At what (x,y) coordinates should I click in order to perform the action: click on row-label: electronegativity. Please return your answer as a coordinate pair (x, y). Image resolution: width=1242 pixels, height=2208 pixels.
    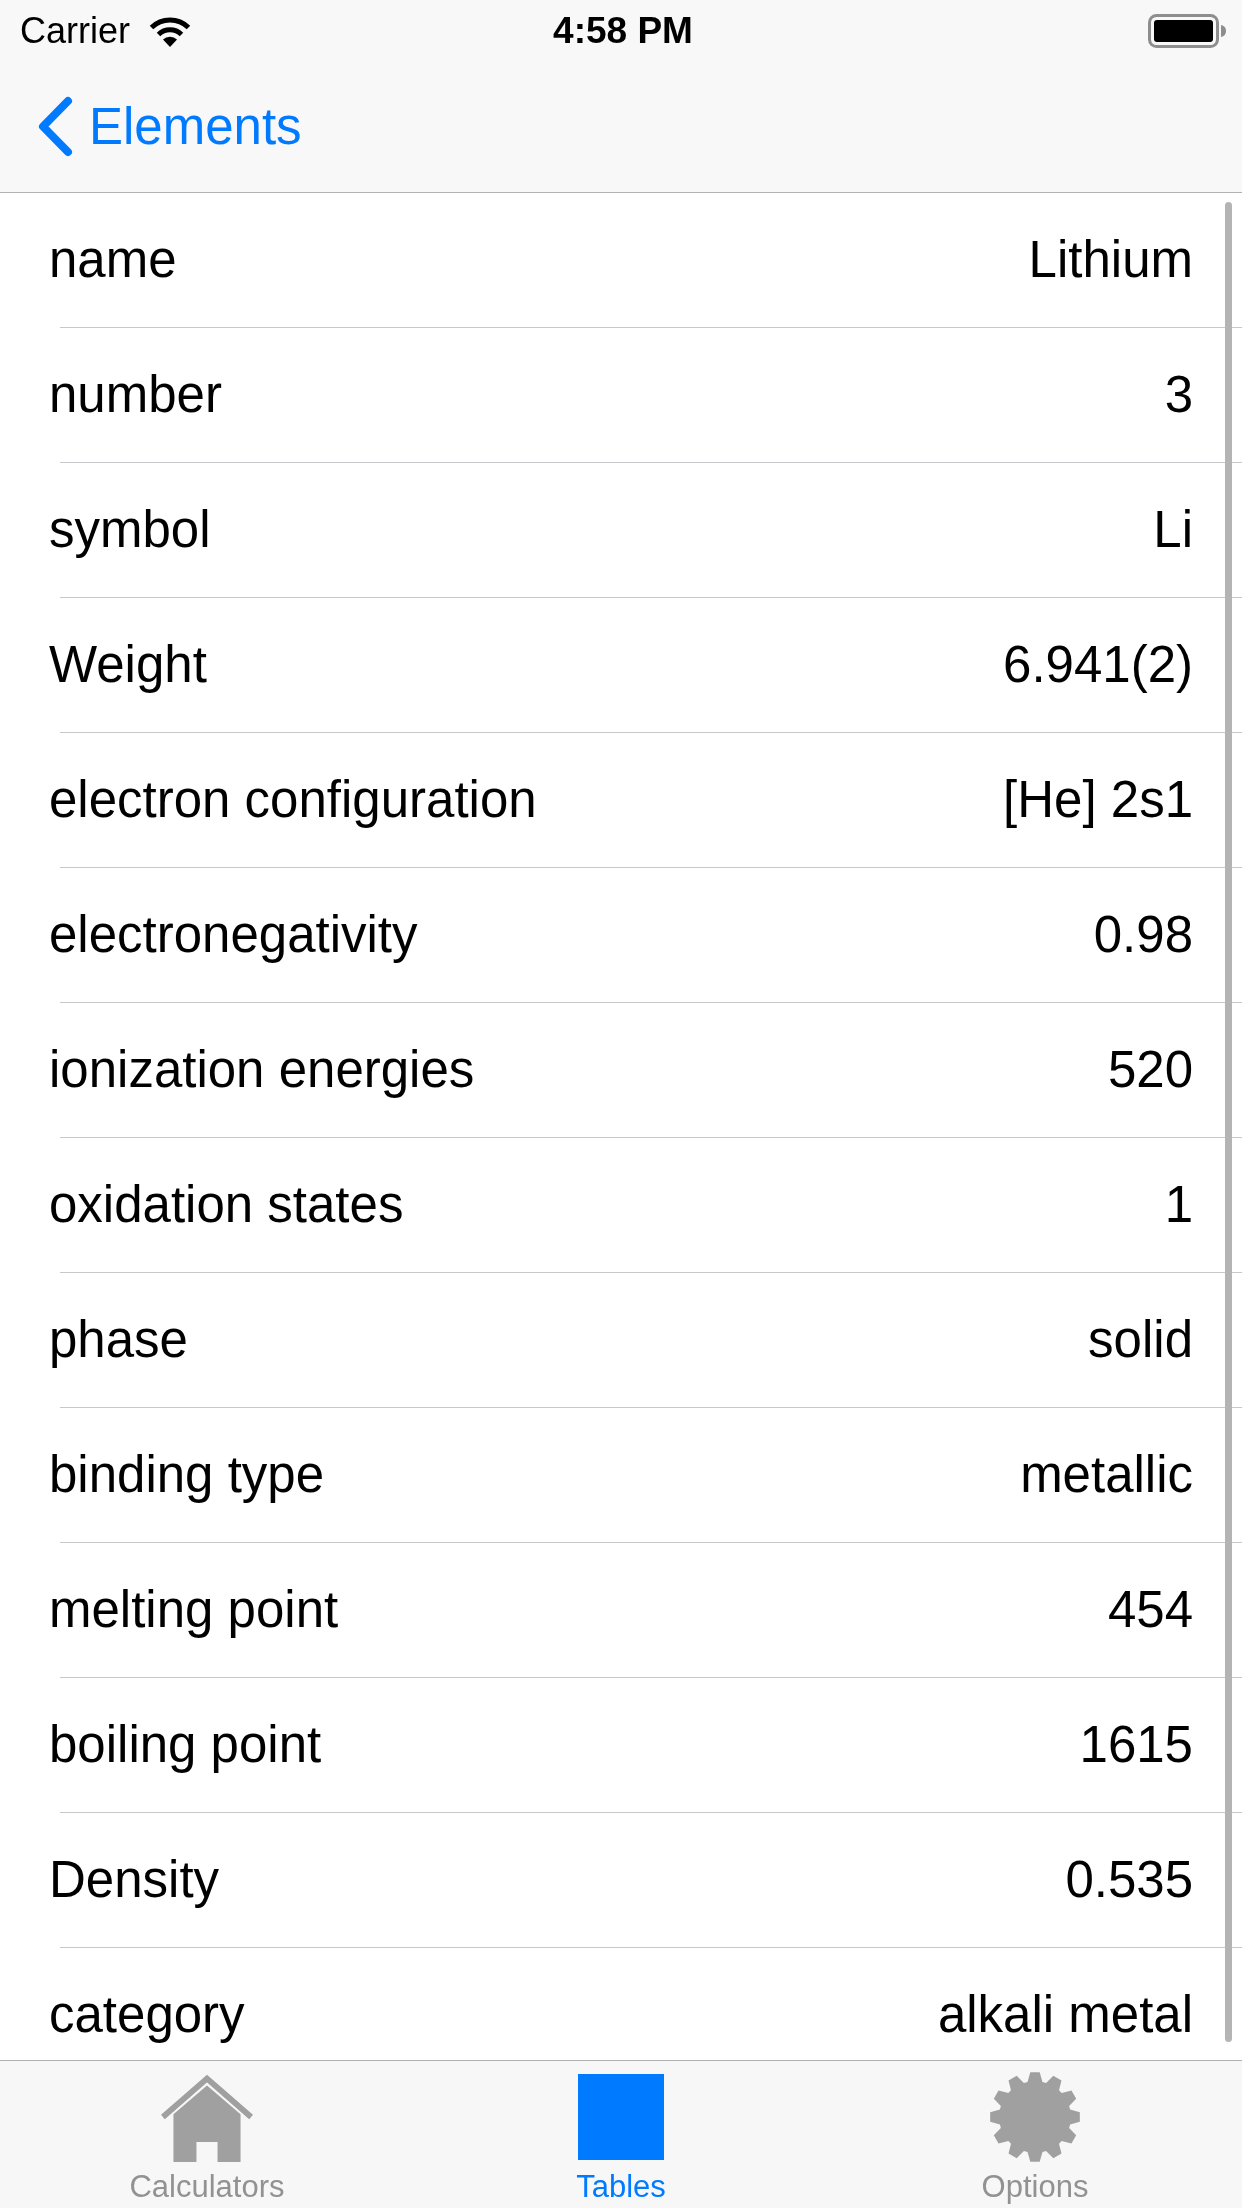
    Looking at the image, I should click on (233, 935).